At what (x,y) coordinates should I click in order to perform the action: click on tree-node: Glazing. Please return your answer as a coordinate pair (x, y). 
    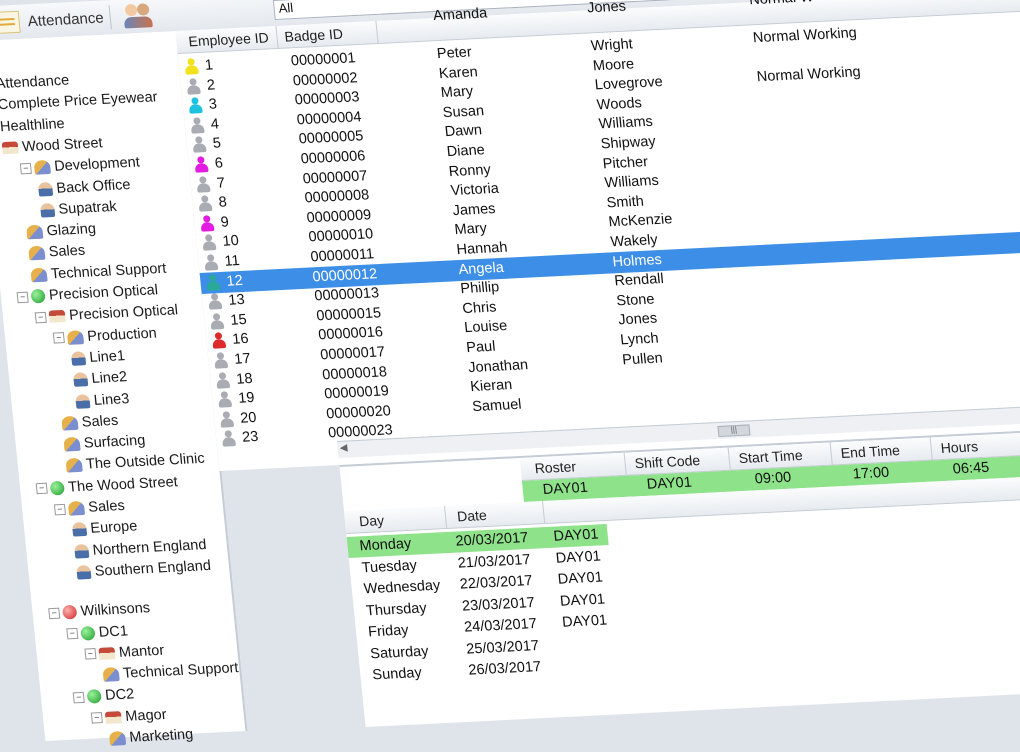
    Looking at the image, I should click on (61, 230).